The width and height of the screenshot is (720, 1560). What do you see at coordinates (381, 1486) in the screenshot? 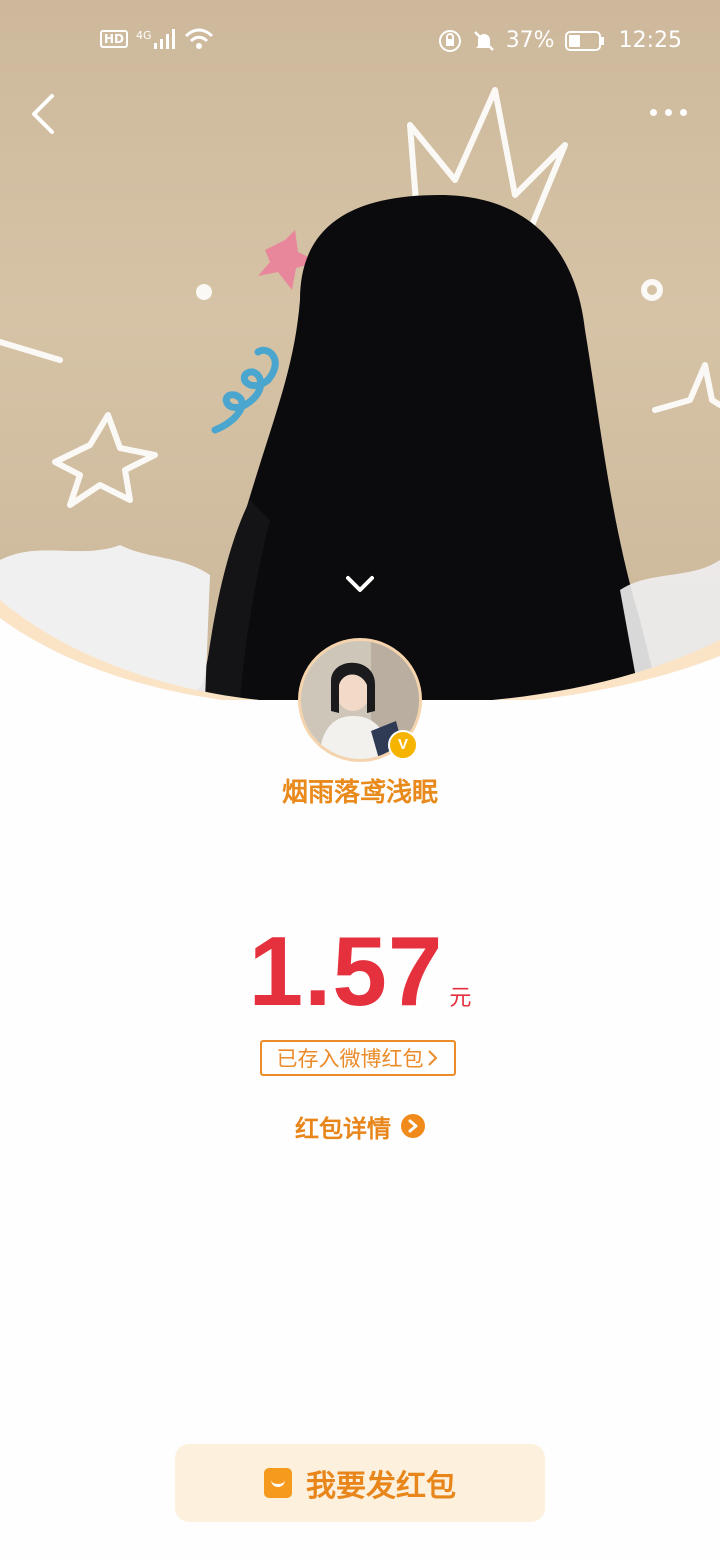
I see `send-red-packet-label: 我要发红包` at bounding box center [381, 1486].